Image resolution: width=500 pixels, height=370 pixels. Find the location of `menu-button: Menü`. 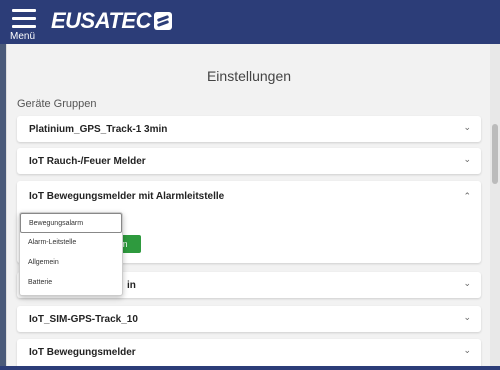

menu-button: Menü is located at coordinates (26, 24).